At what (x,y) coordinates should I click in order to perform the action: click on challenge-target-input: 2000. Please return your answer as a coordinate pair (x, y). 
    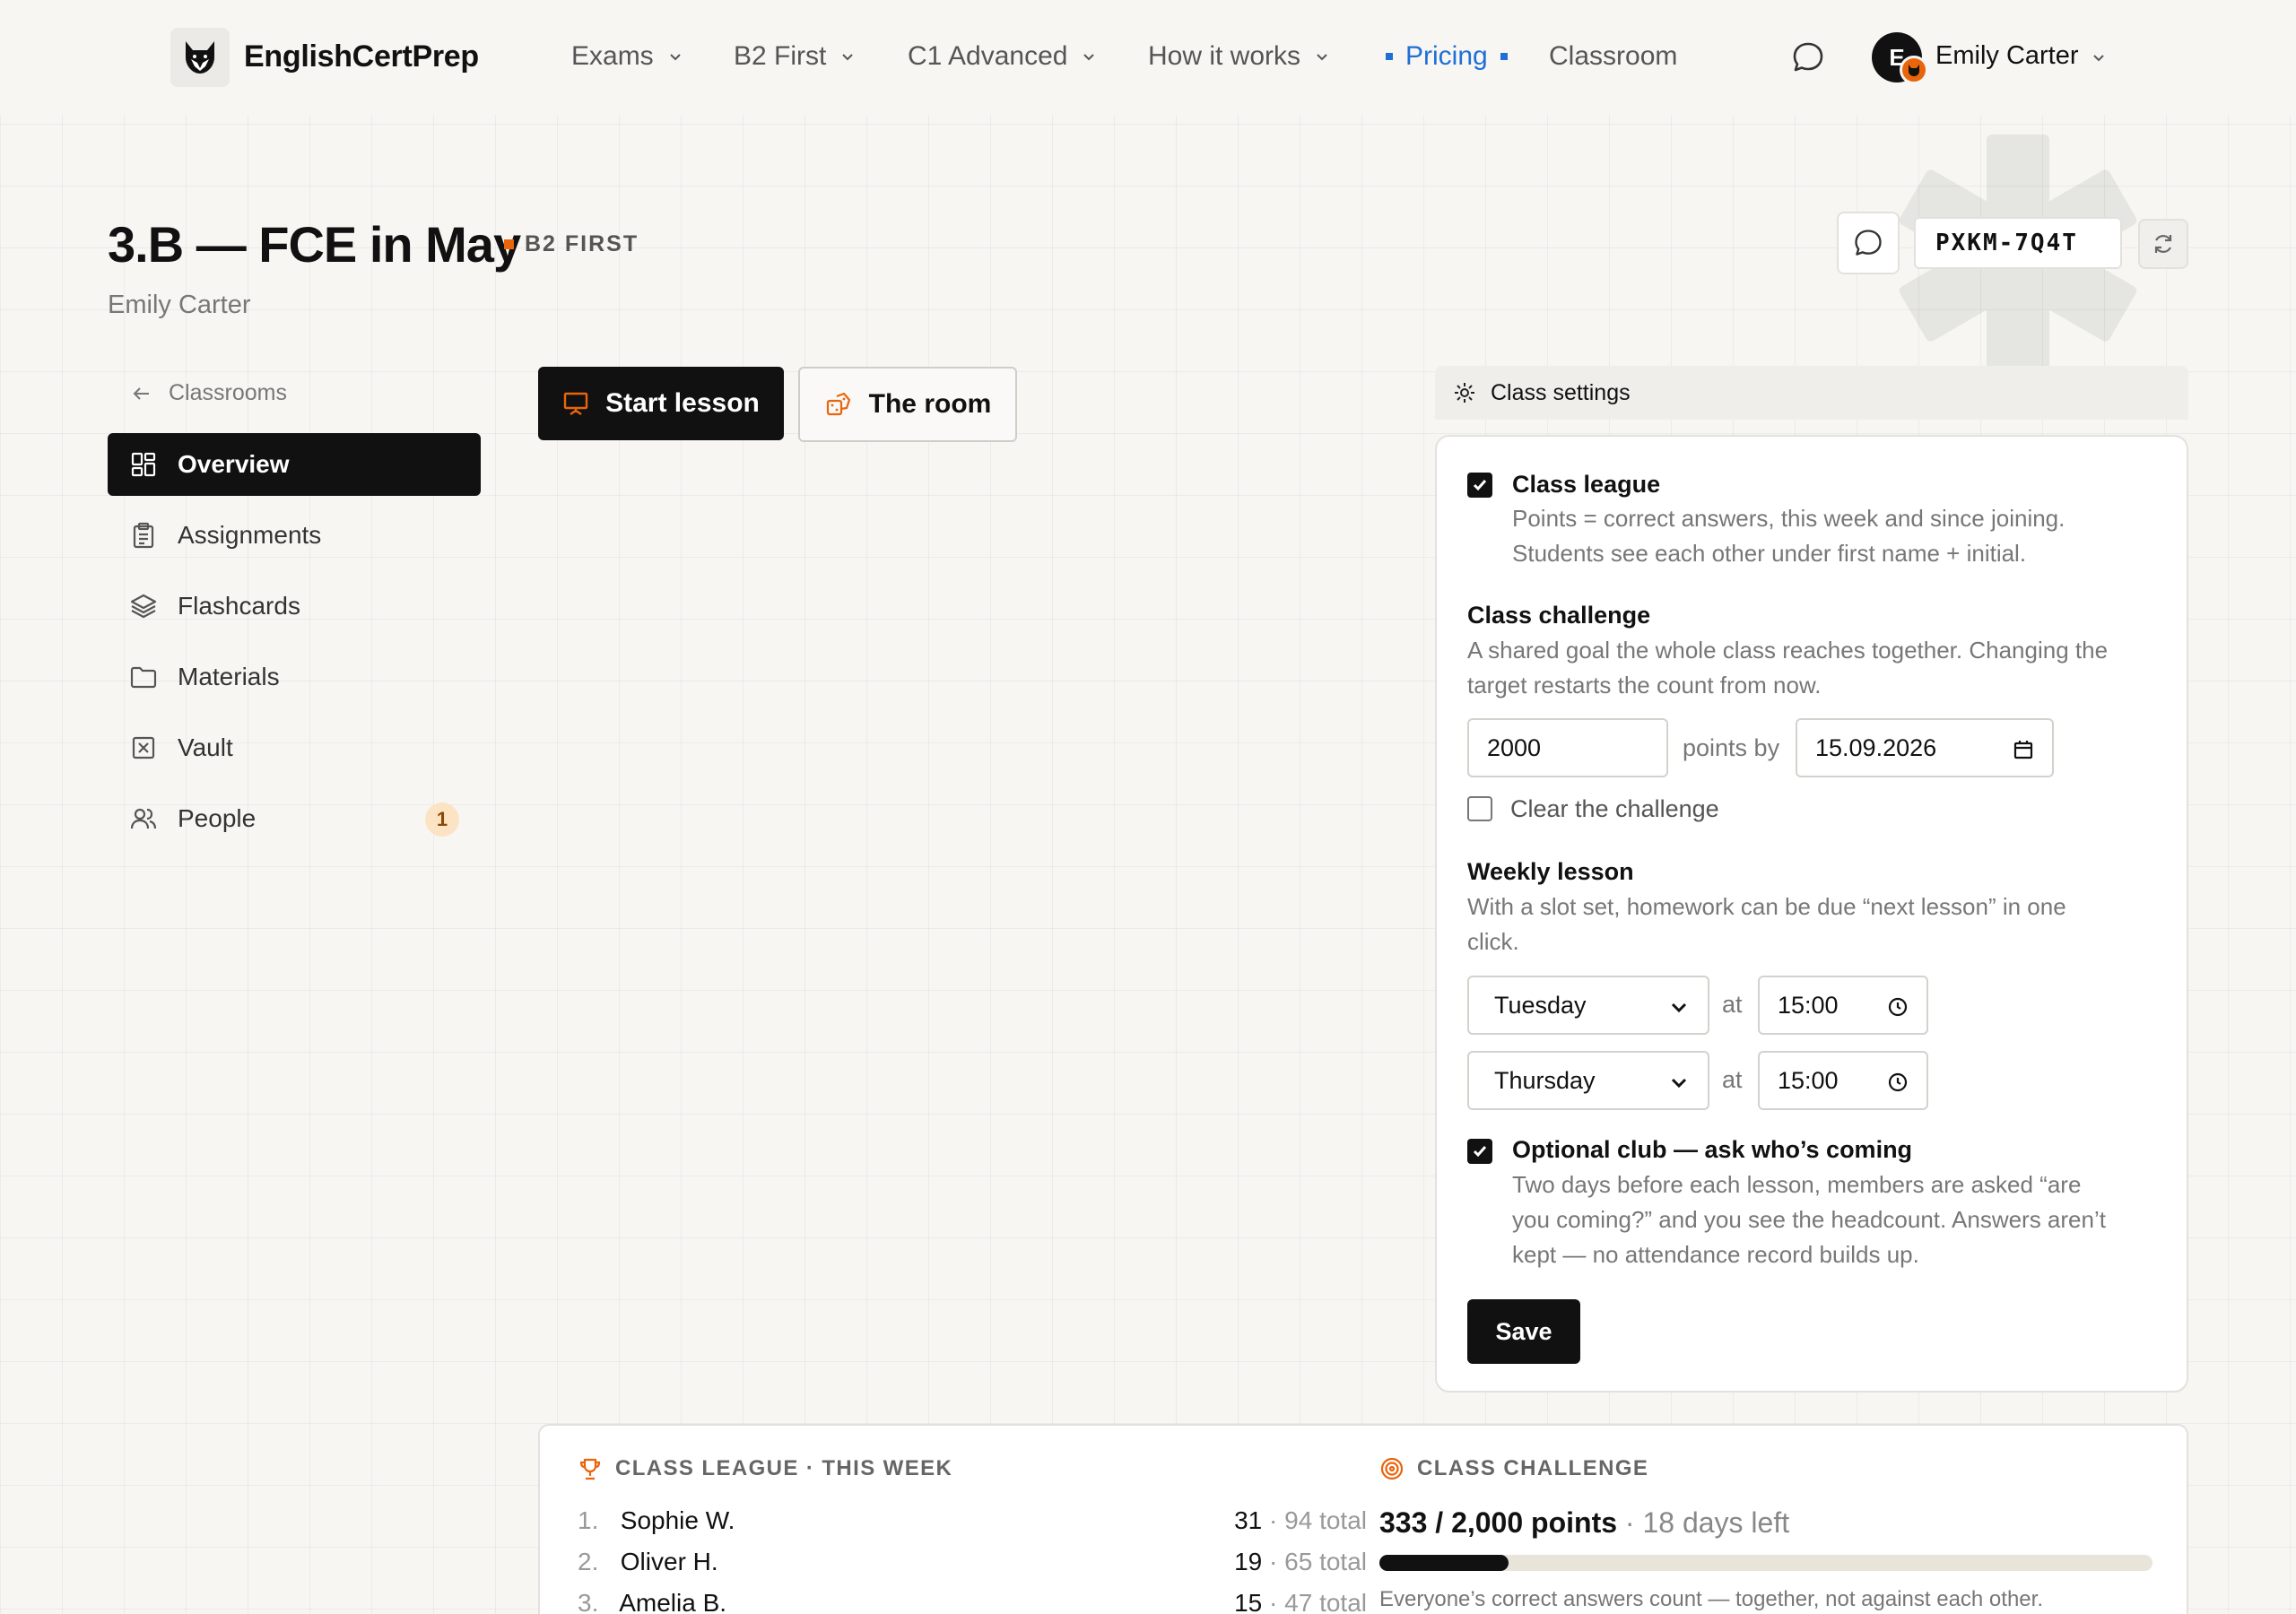
    Looking at the image, I should click on (1567, 747).